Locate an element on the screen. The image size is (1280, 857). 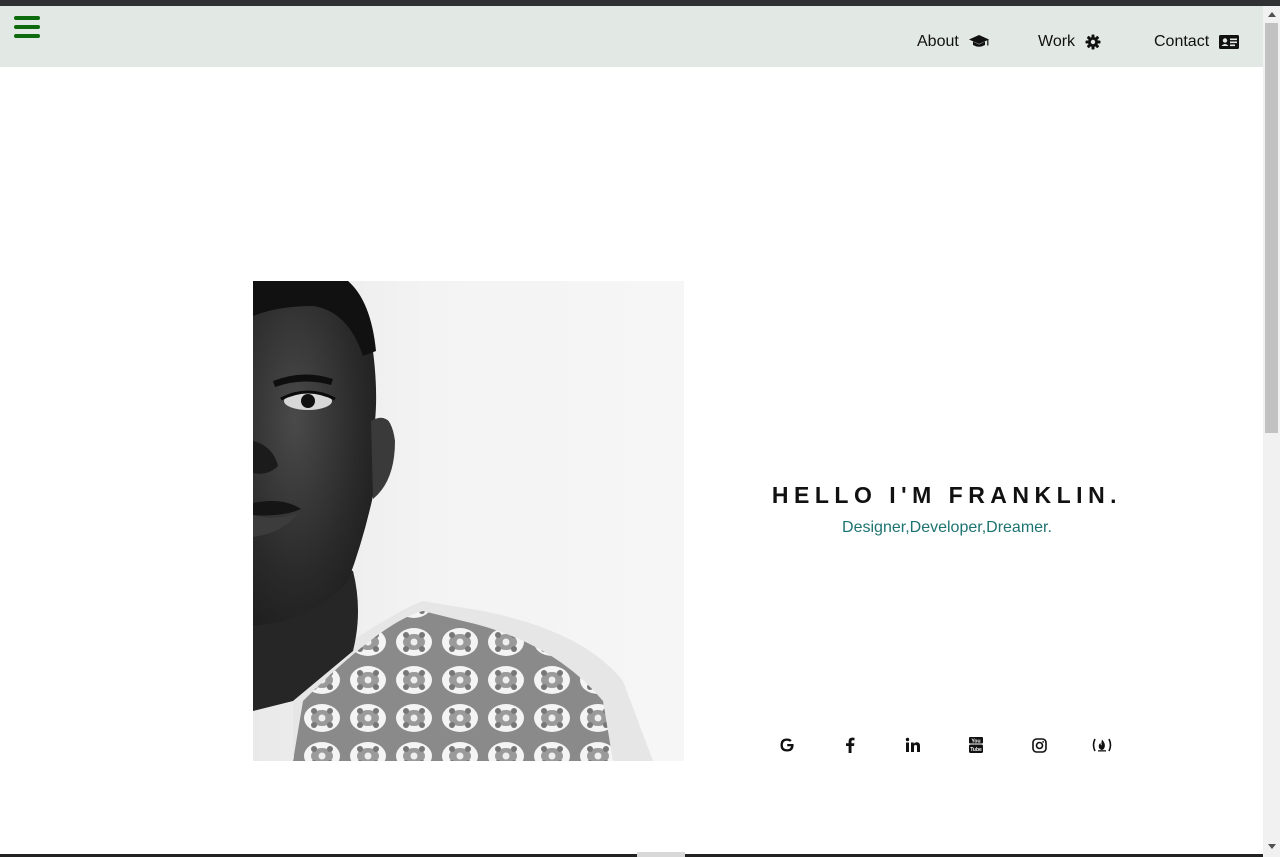
gear-icon is located at coordinates (1093, 42).